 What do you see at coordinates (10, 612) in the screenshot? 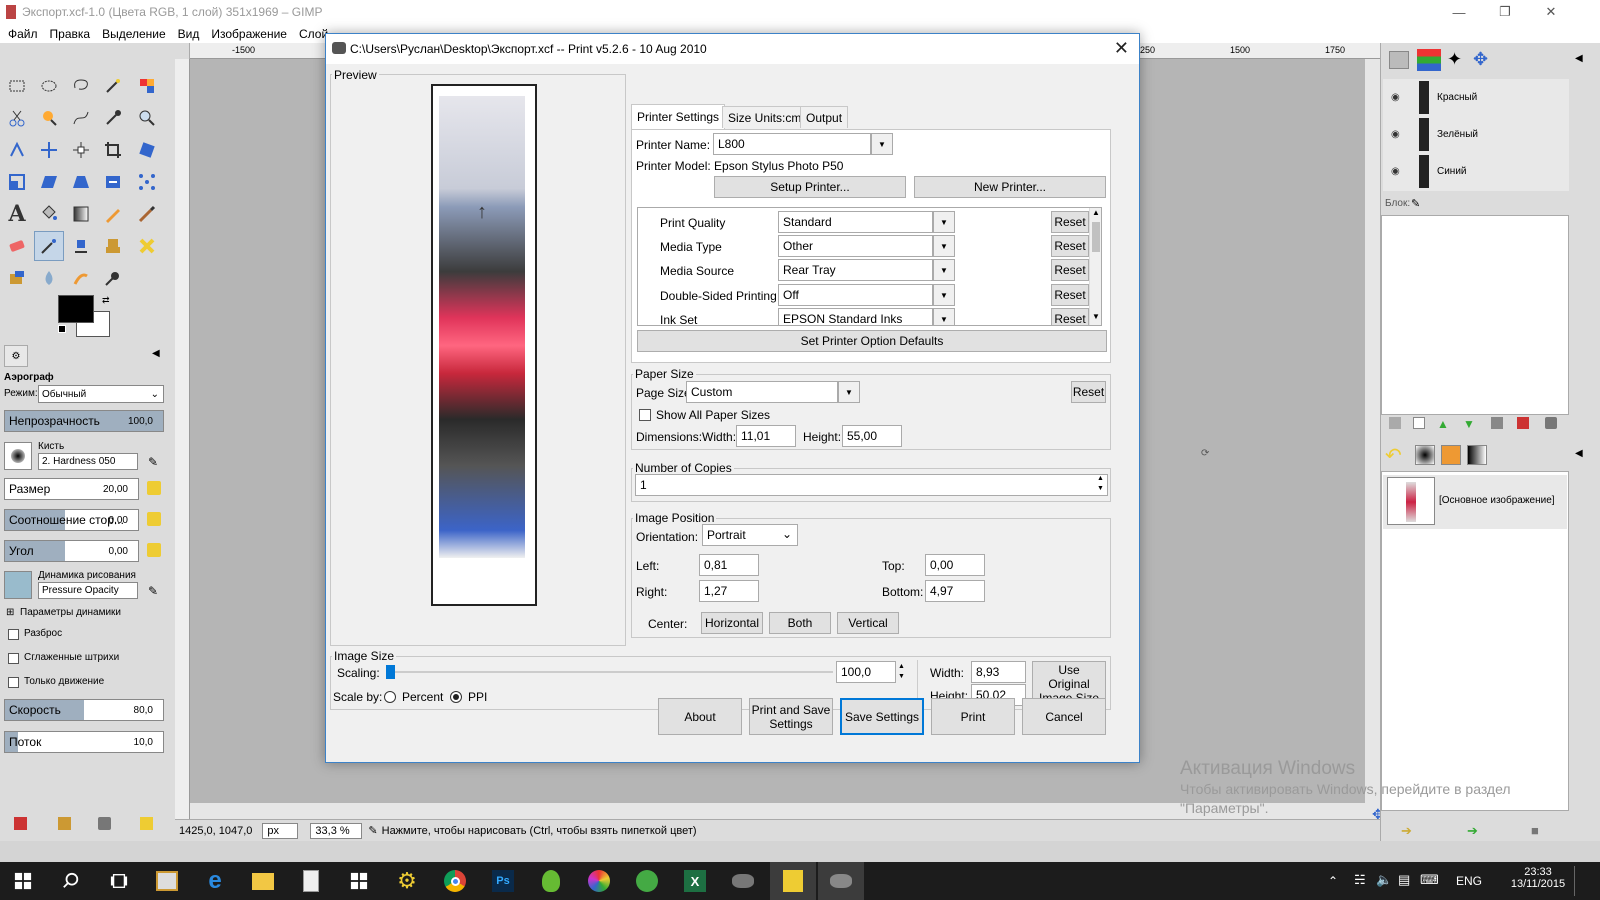
I see `expand-icon: ⊞` at bounding box center [10, 612].